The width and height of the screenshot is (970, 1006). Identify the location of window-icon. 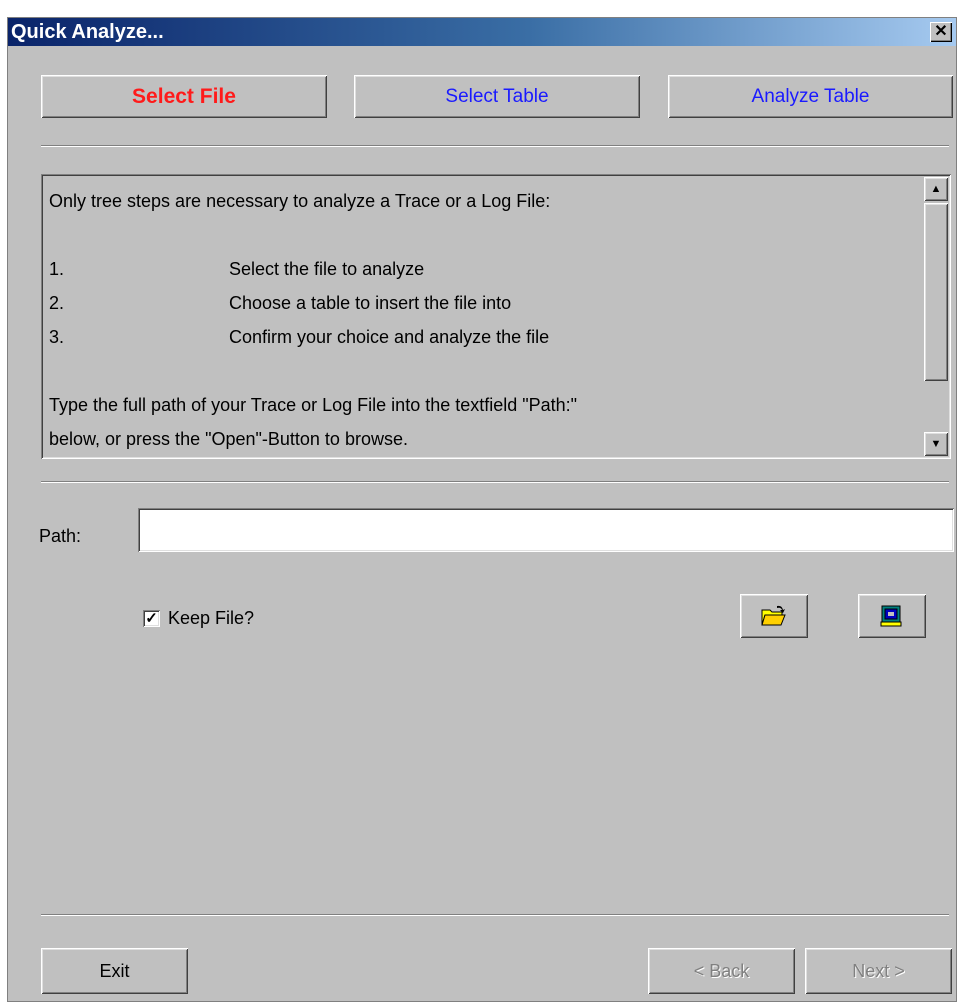
(891, 616).